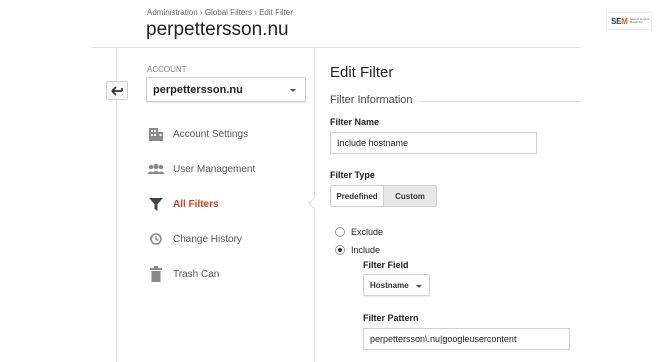  I want to click on page-title: perpettersson.nu, so click(217, 29).